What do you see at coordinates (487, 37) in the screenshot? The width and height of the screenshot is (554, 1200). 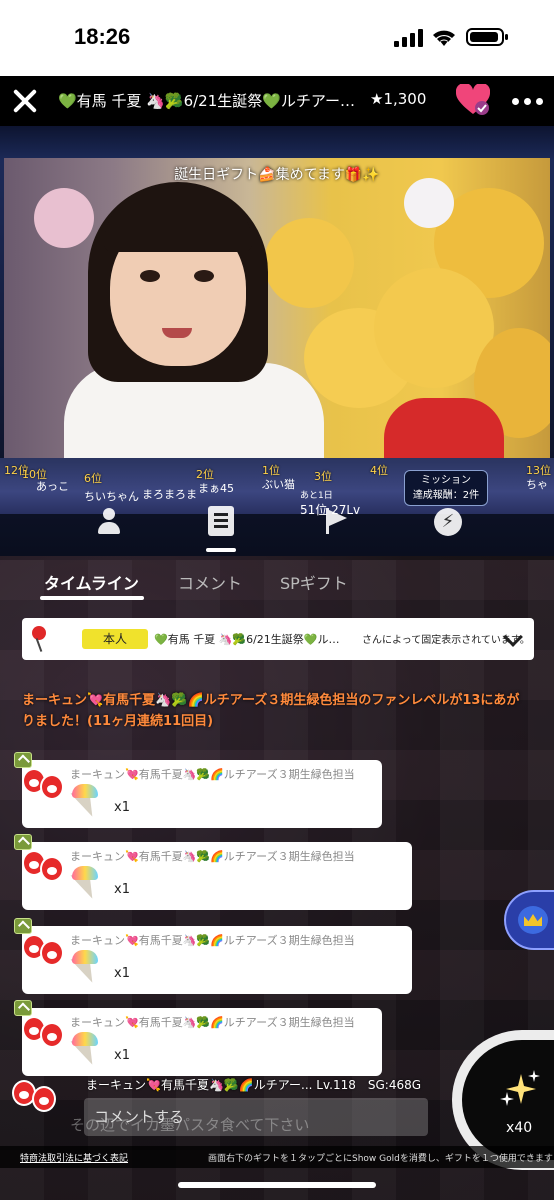 I see `battery-icon` at bounding box center [487, 37].